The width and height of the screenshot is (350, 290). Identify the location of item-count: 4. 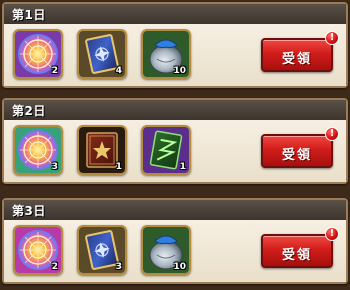
(118, 71).